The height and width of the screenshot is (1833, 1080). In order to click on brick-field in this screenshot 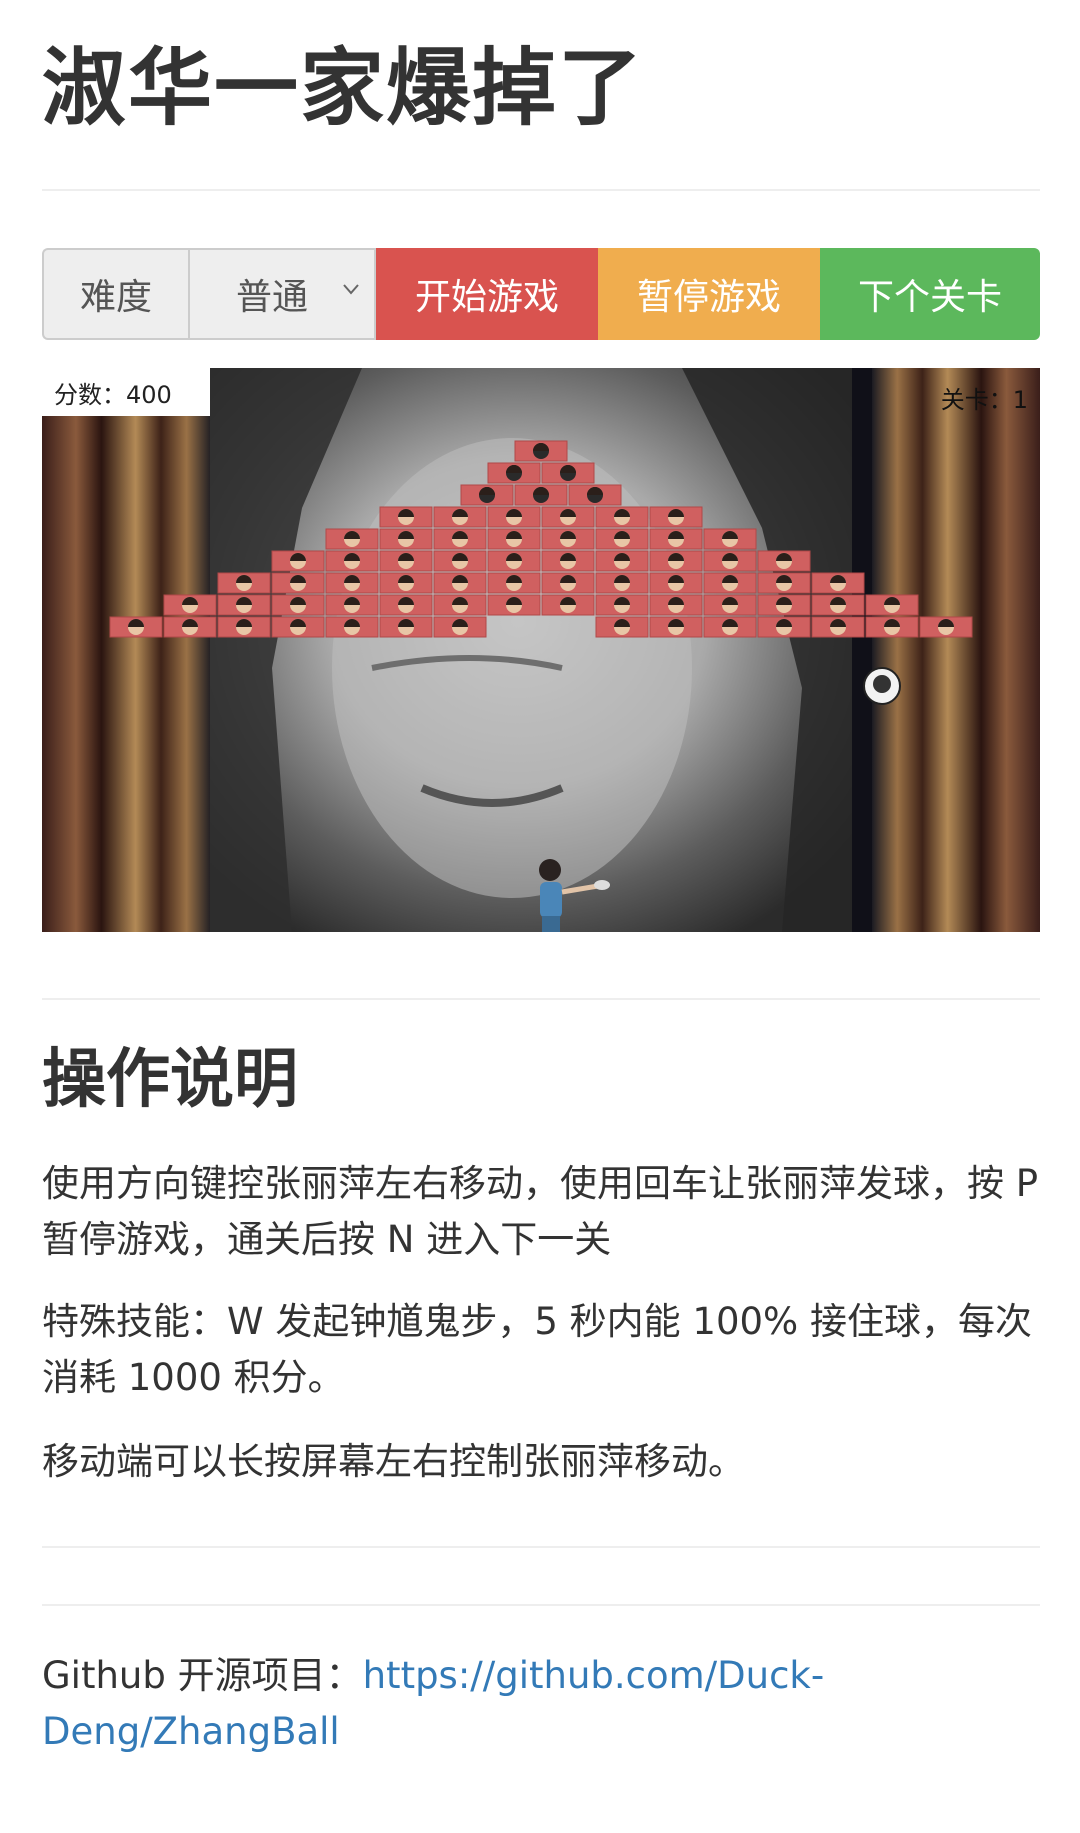, I will do `click(541, 539)`.